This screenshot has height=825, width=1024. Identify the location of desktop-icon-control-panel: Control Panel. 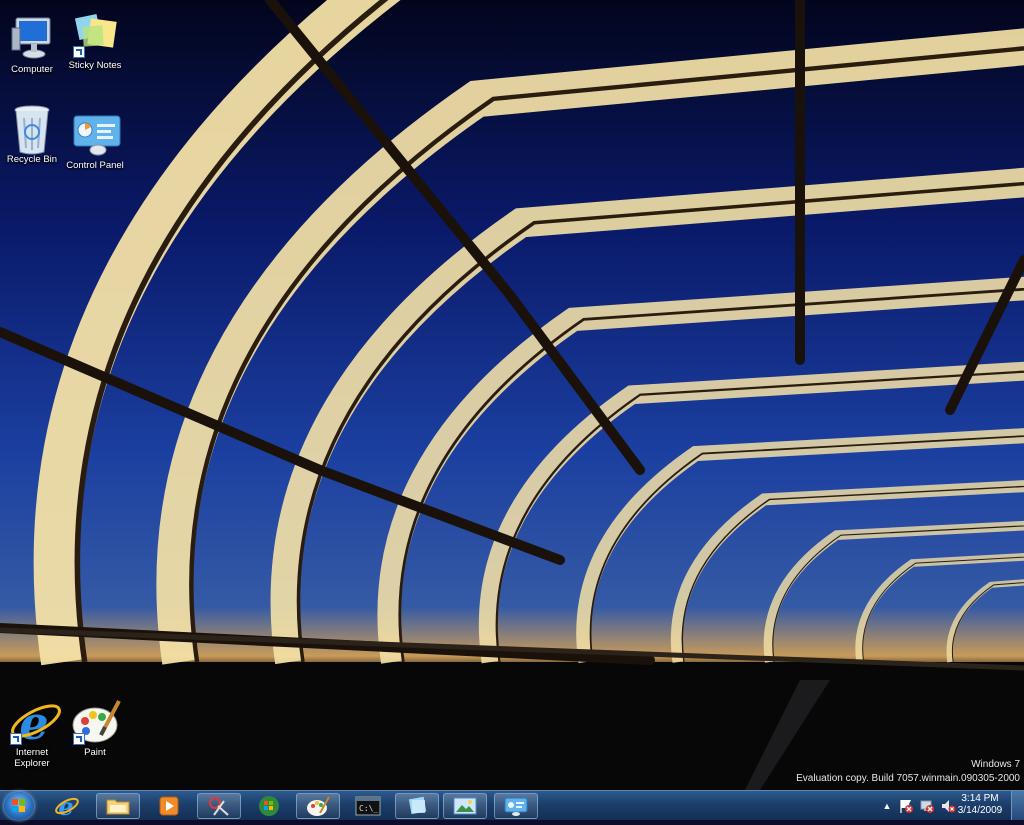
(95, 140).